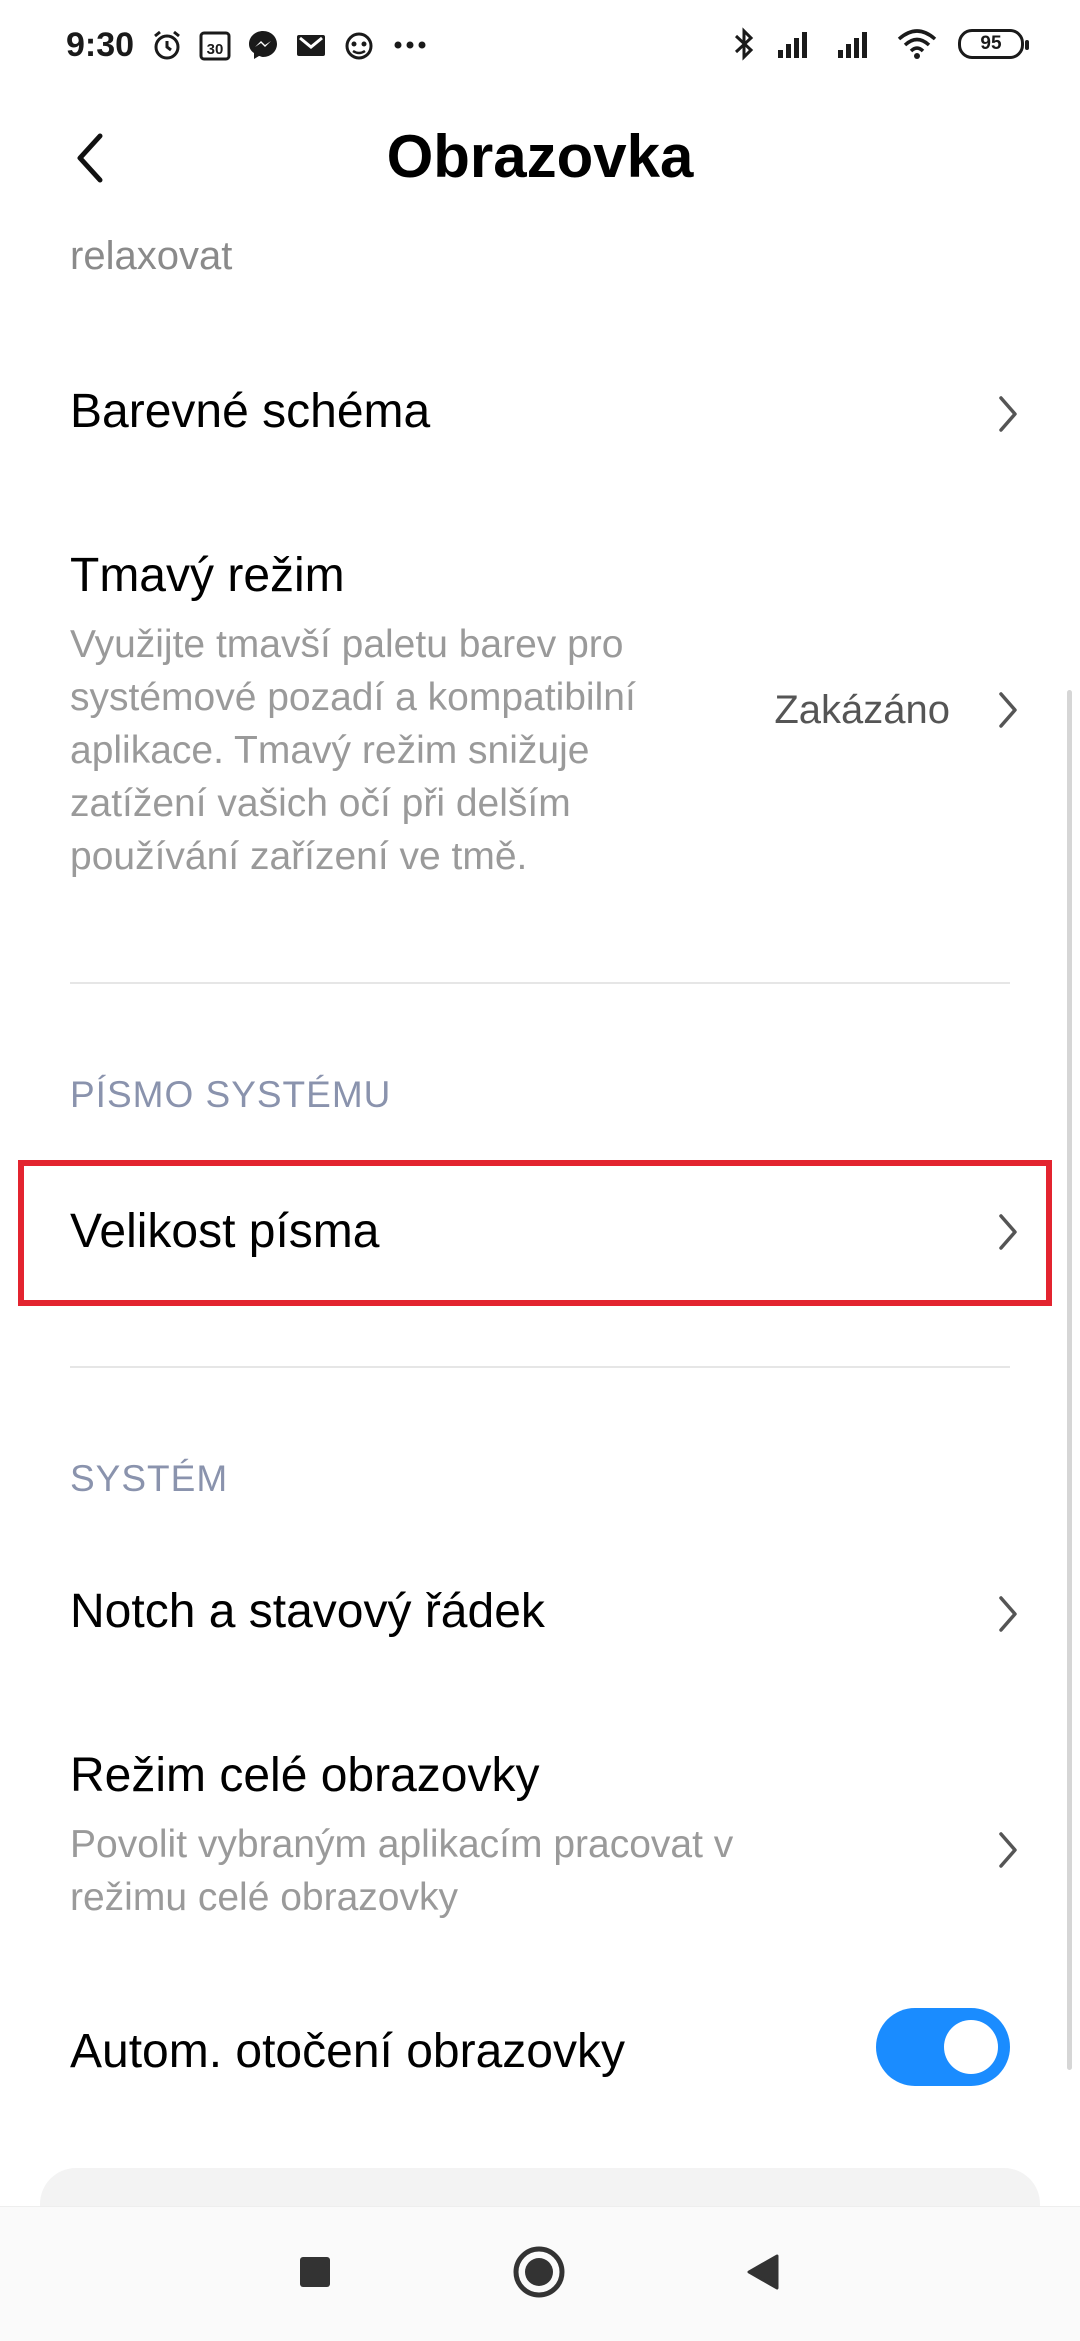 The width and height of the screenshot is (1080, 2341). What do you see at coordinates (1069, 1380) in the screenshot?
I see `scrollbar` at bounding box center [1069, 1380].